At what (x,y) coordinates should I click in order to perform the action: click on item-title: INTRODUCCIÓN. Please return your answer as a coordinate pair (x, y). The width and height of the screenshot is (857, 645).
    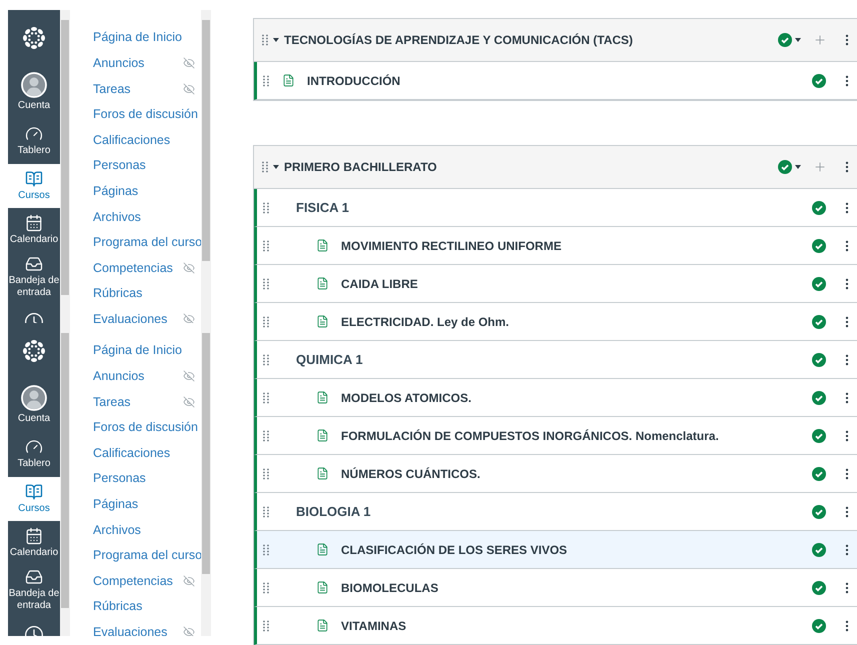
    Looking at the image, I should click on (353, 81).